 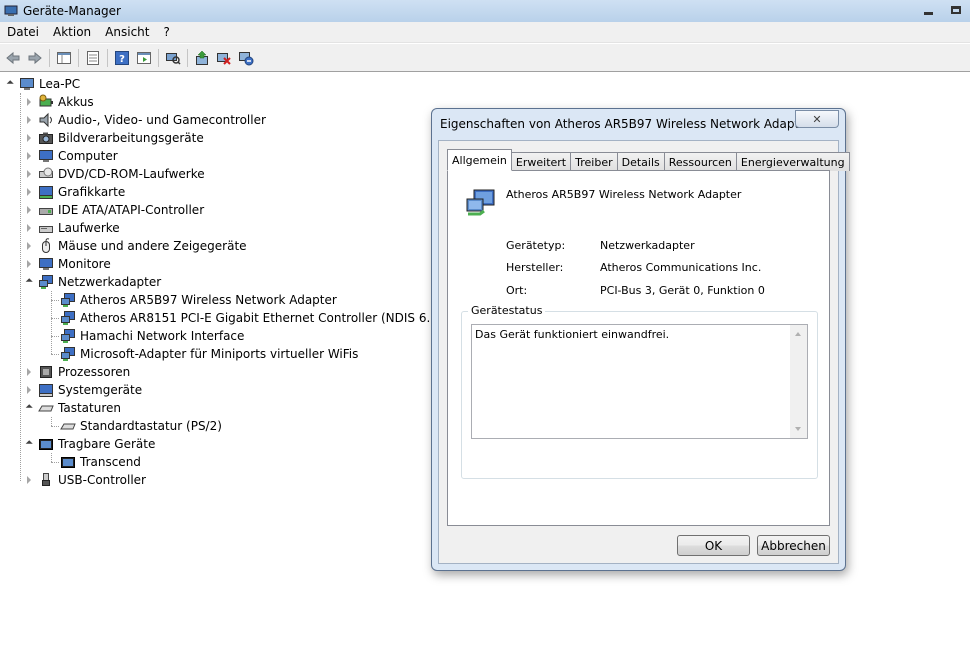 What do you see at coordinates (928, 10) in the screenshot?
I see `minimize-button` at bounding box center [928, 10].